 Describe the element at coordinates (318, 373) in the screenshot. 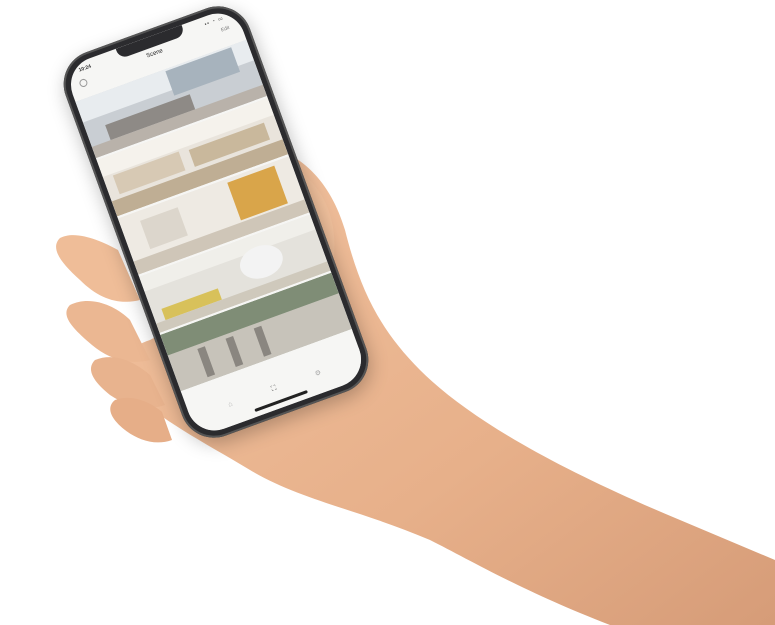

I see `settings-icon: ⚙` at that location.